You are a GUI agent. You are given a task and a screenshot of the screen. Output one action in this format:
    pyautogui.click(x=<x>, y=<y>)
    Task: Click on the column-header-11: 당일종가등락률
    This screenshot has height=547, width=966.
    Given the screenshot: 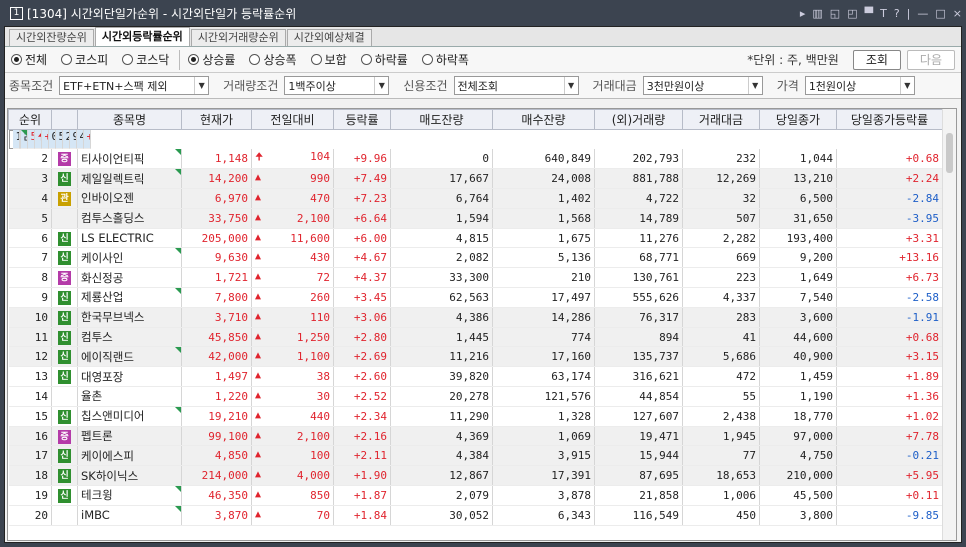 What is the action you would take?
    pyautogui.click(x=889, y=119)
    